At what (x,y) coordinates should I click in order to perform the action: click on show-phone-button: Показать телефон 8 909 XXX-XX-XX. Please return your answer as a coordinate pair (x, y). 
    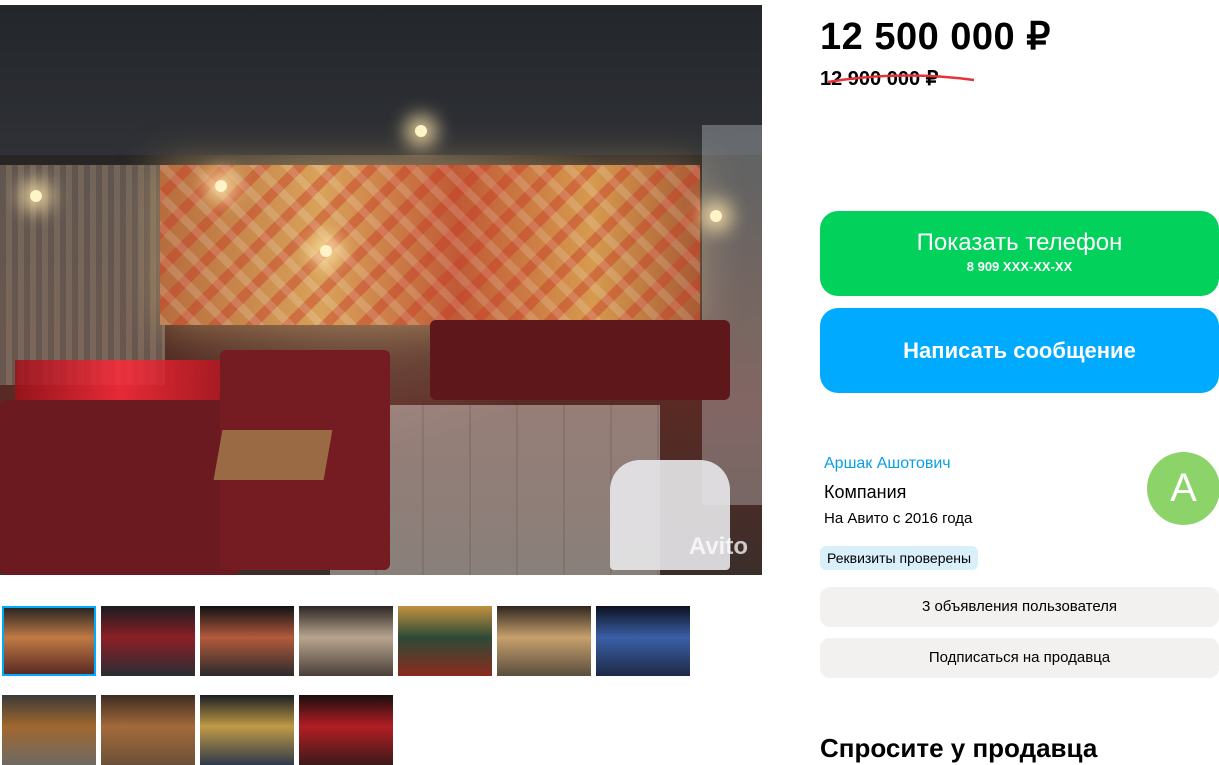
    Looking at the image, I should click on (1019, 253).